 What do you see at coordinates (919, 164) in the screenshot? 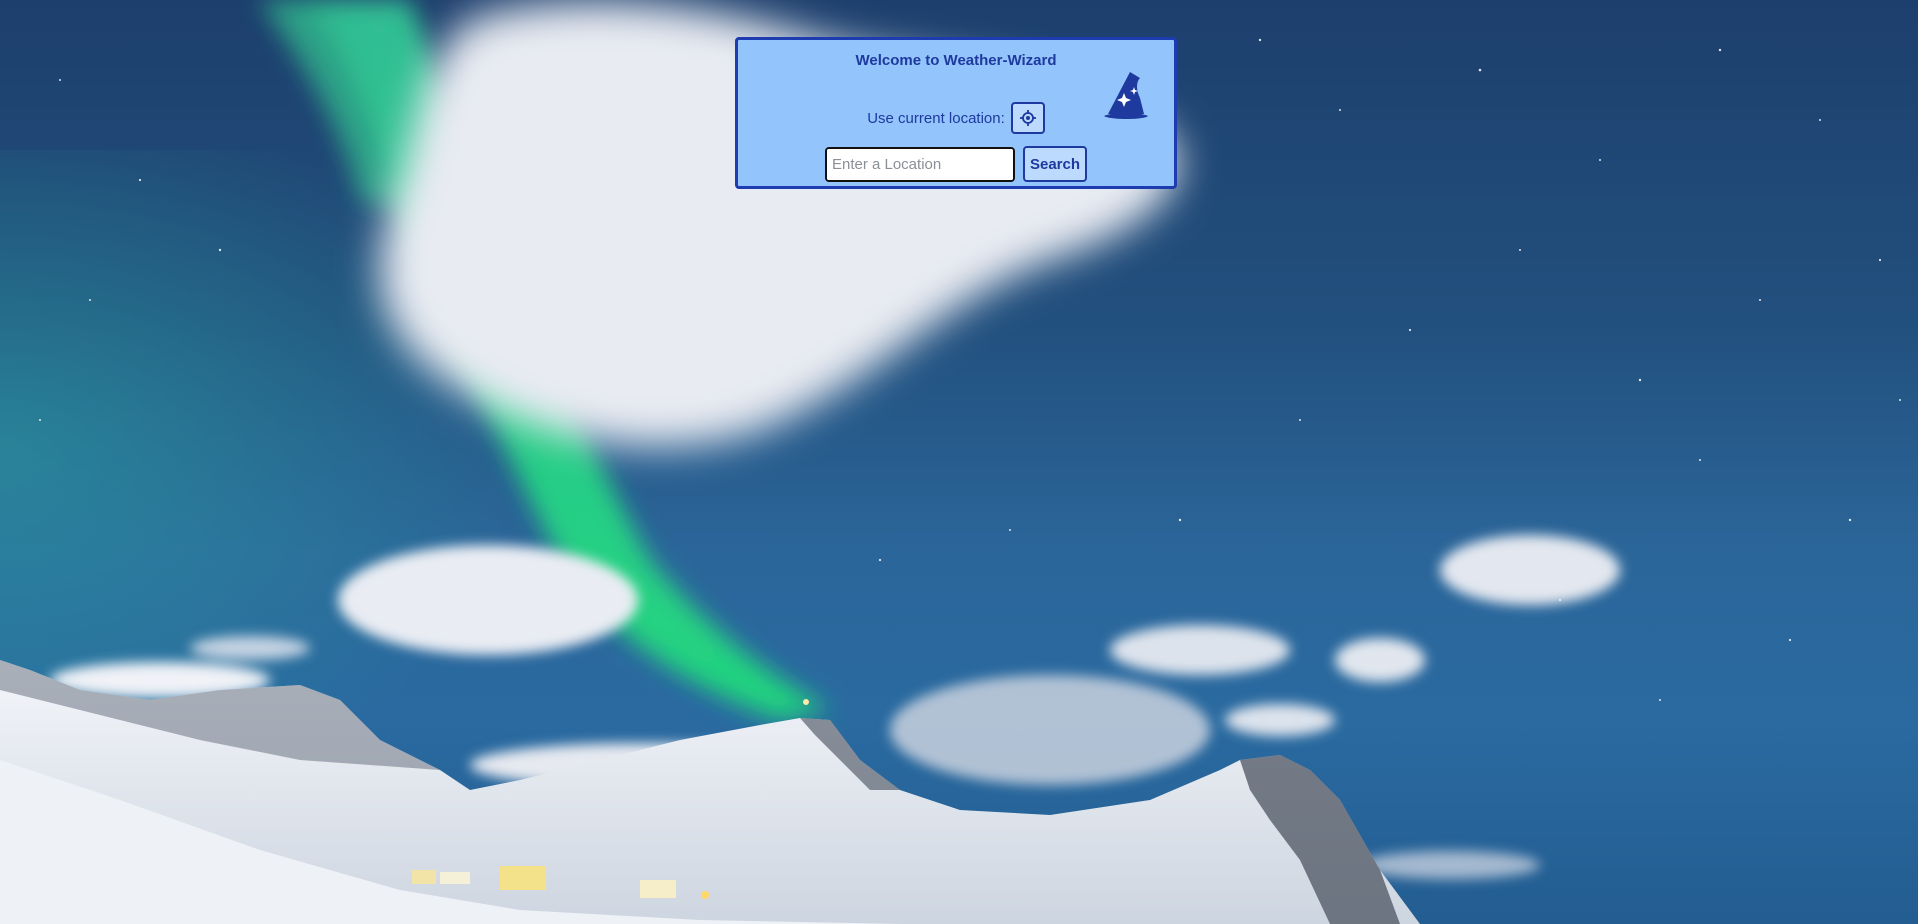
I see `location-search-input` at bounding box center [919, 164].